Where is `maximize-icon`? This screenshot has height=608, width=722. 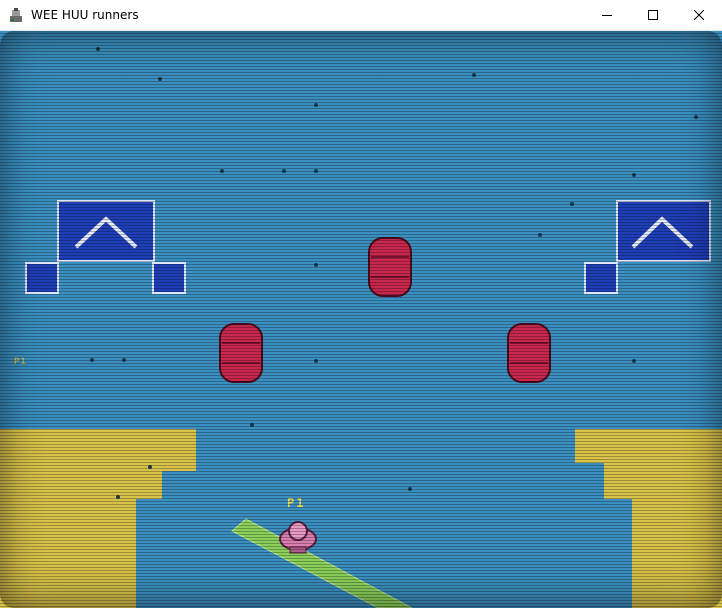
maximize-icon is located at coordinates (653, 15).